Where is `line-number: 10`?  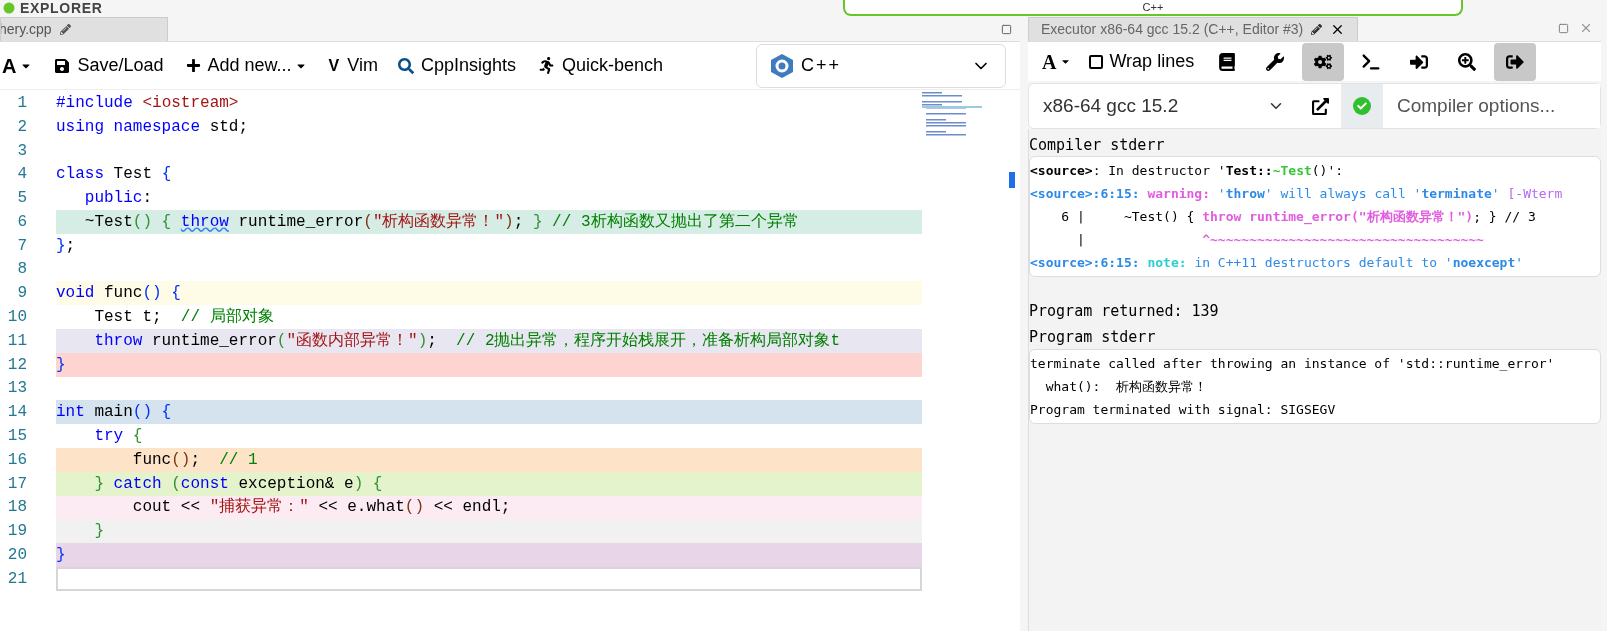 line-number: 10 is located at coordinates (16, 318).